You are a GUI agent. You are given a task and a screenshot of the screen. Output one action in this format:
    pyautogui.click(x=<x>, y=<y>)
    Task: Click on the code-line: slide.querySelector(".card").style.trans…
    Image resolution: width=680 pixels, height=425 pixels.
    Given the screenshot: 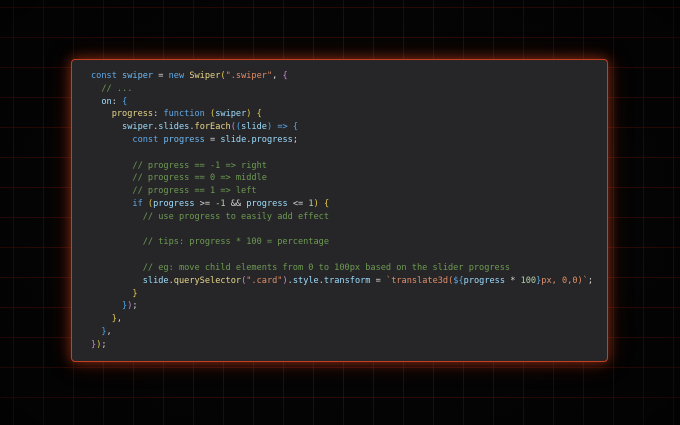 What is the action you would take?
    pyautogui.click(x=342, y=281)
    